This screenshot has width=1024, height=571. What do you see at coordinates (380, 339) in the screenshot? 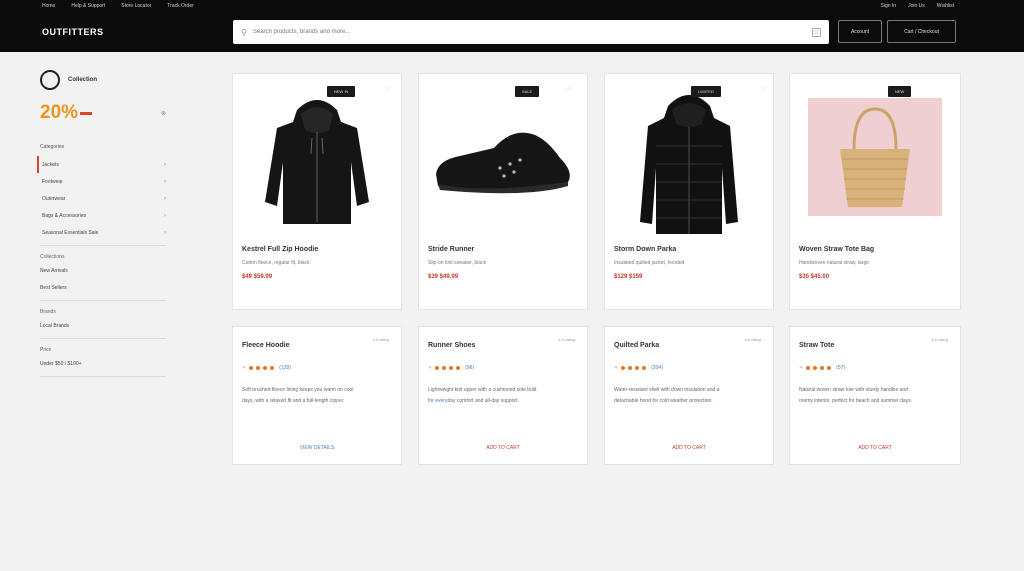
I see `info-card-meta: 4.6 rating` at bounding box center [380, 339].